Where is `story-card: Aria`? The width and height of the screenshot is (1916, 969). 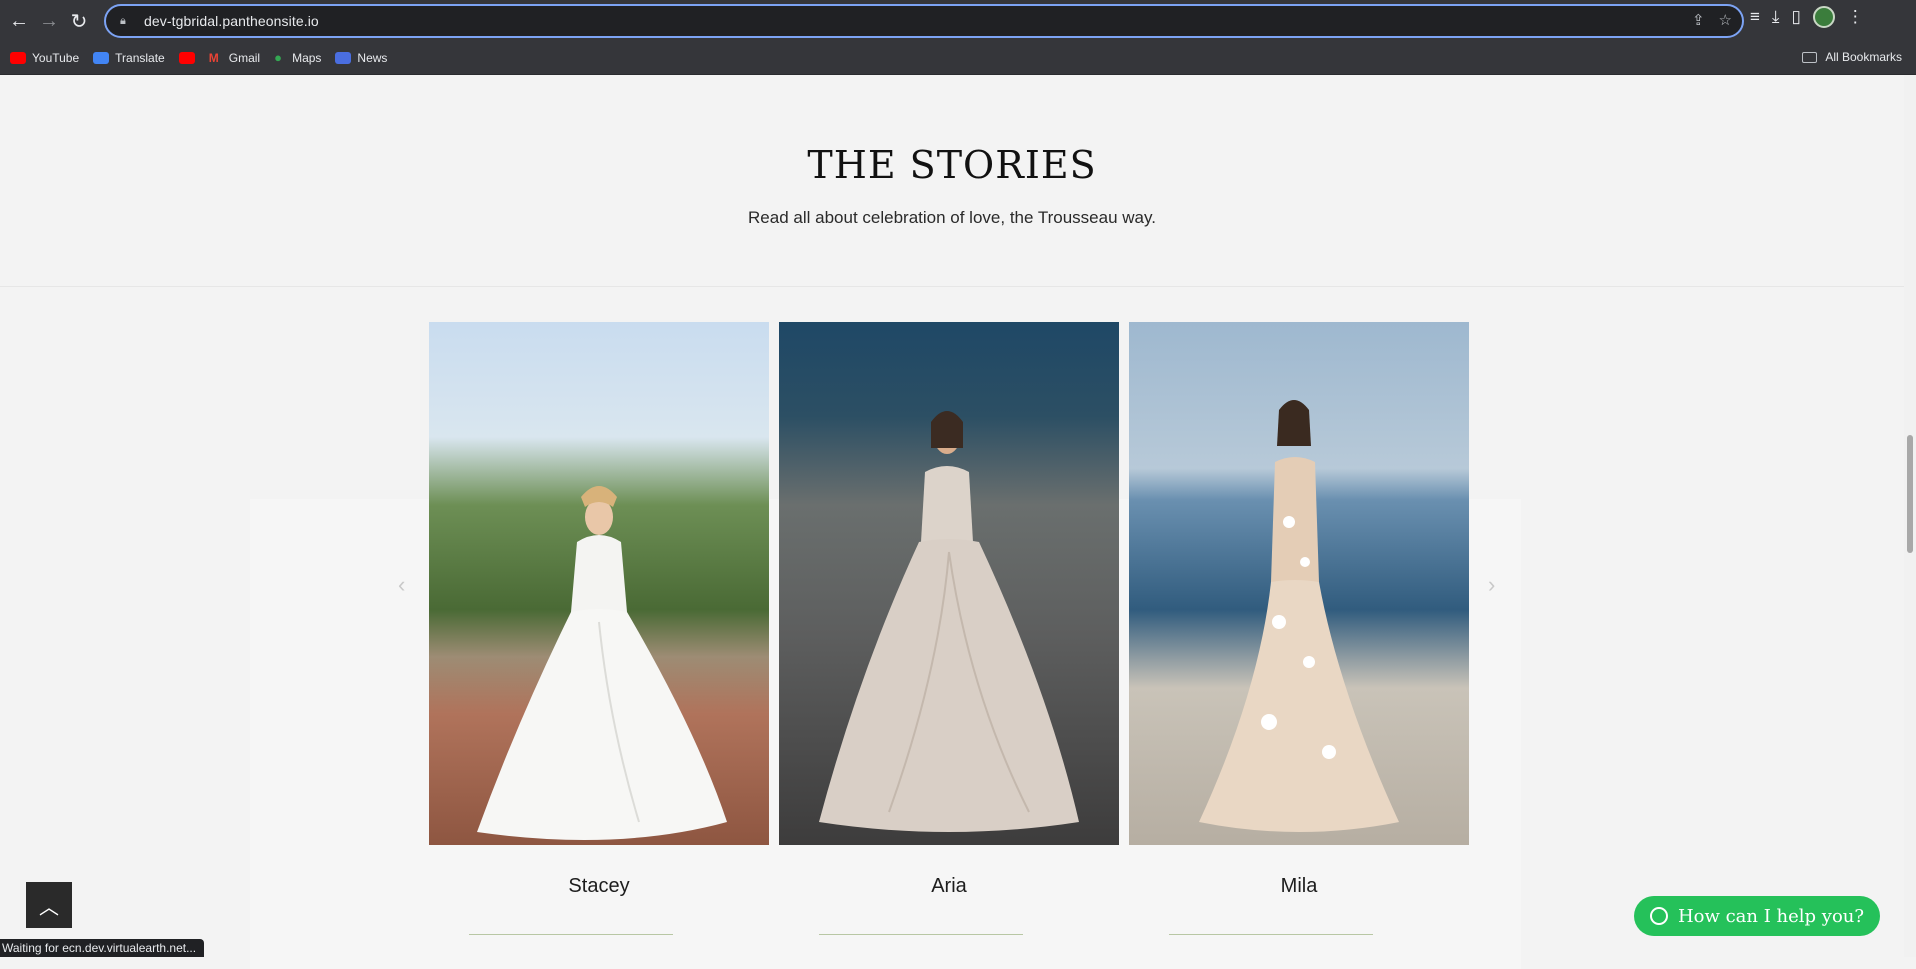
story-card: Aria is located at coordinates (949, 628).